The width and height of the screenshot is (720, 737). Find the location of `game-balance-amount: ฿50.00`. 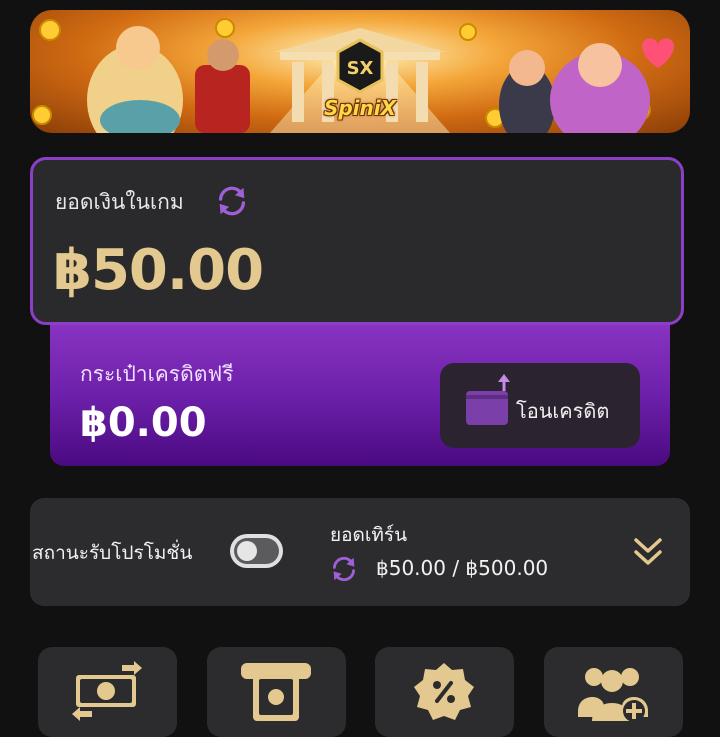

game-balance-amount: ฿50.00 is located at coordinates (158, 270).